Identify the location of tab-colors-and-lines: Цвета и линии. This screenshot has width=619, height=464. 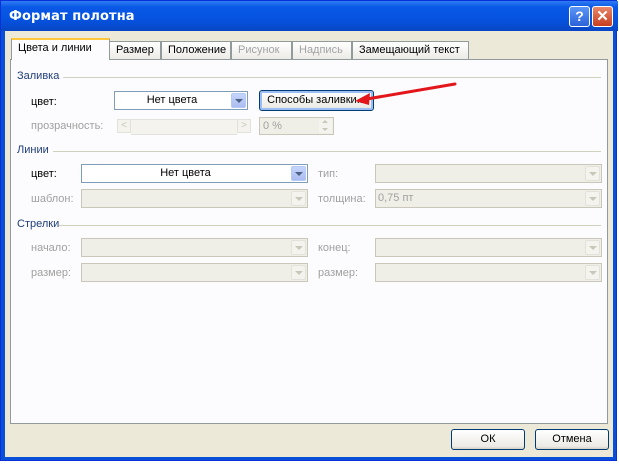
(60, 49).